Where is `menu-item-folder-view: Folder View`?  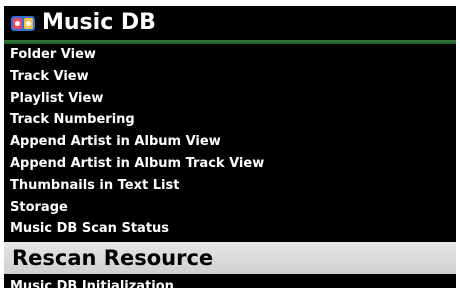 menu-item-folder-view: Folder View is located at coordinates (230, 55).